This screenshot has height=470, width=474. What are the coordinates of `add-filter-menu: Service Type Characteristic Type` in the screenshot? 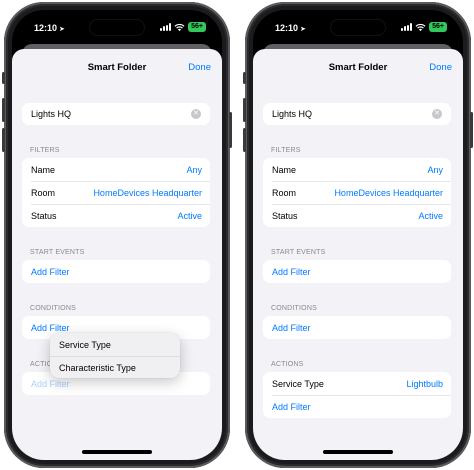 It's located at (115, 355).